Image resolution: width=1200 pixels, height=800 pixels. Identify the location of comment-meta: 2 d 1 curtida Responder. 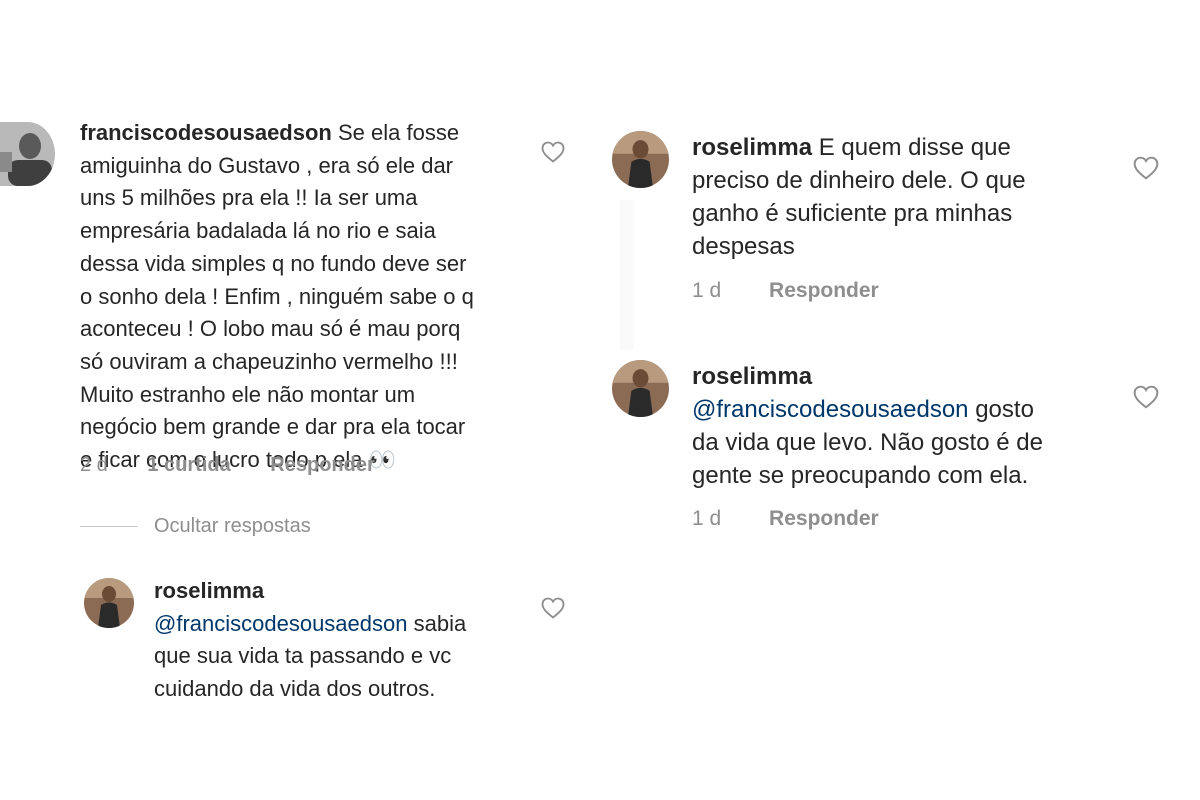
(227, 465).